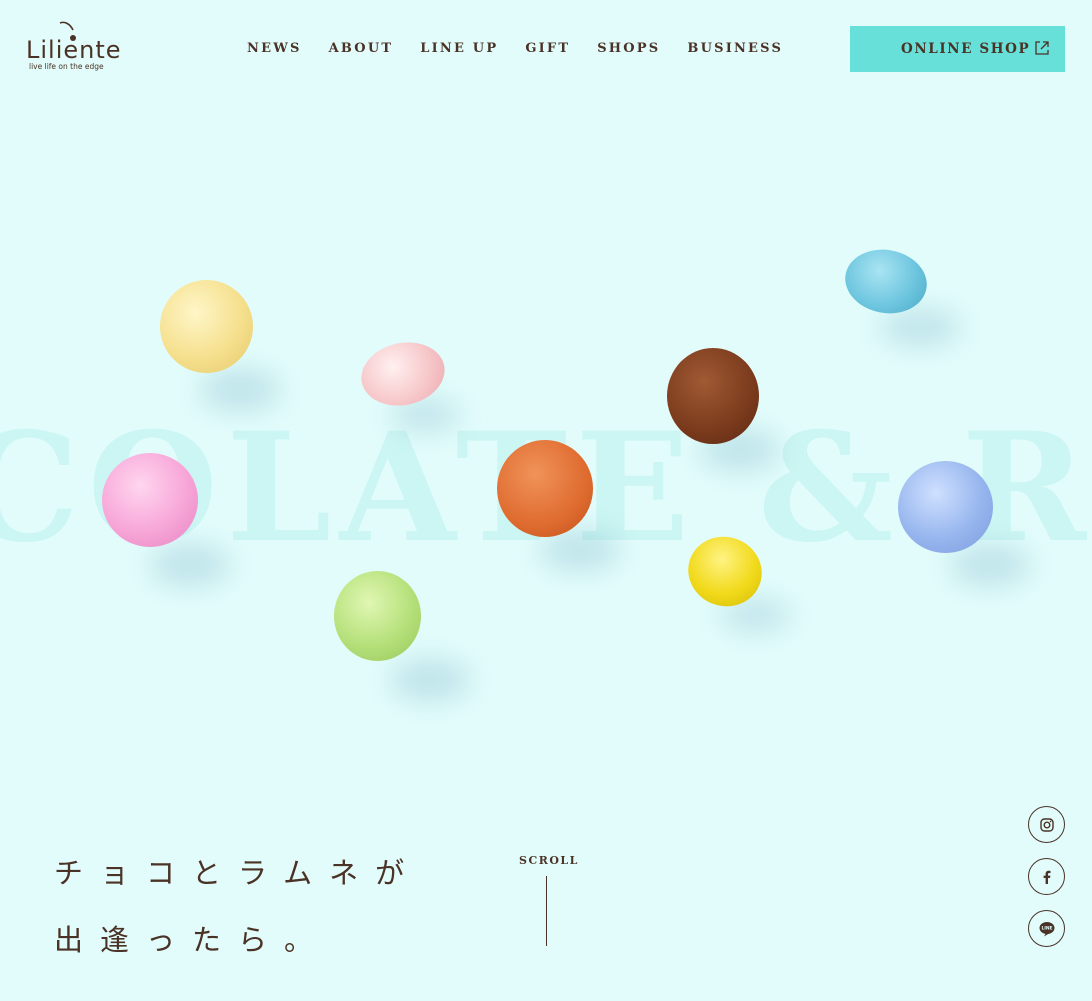 This screenshot has height=1001, width=1092. What do you see at coordinates (1042, 48) in the screenshot?
I see `external-link-icon` at bounding box center [1042, 48].